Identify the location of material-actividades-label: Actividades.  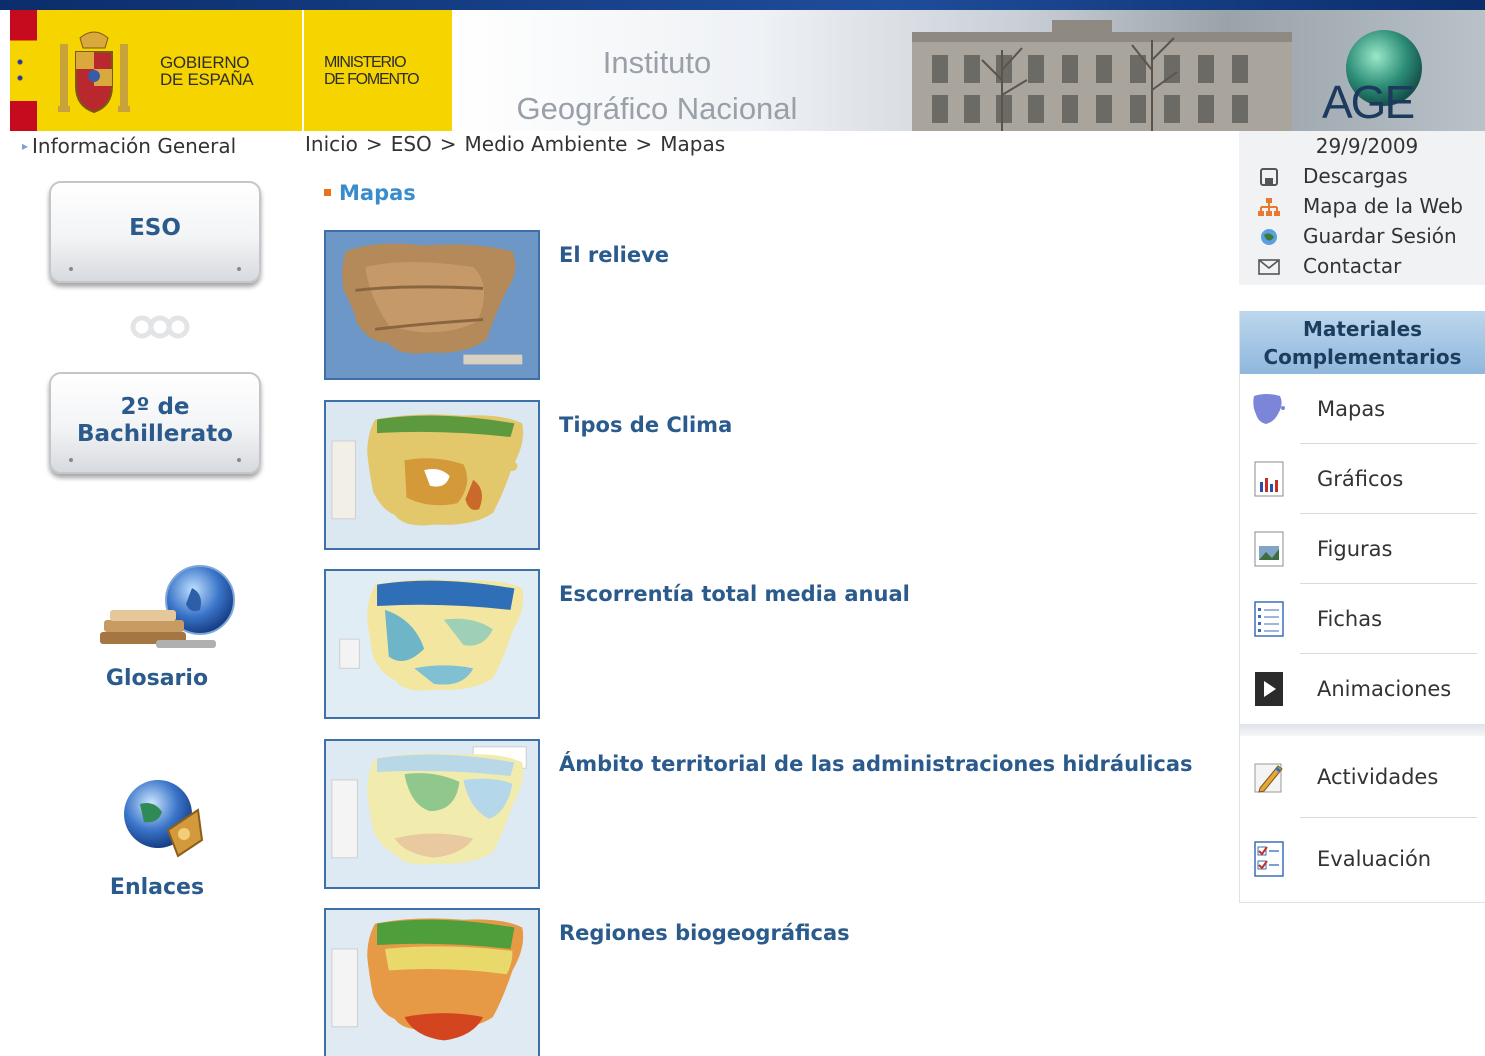
(1378, 777).